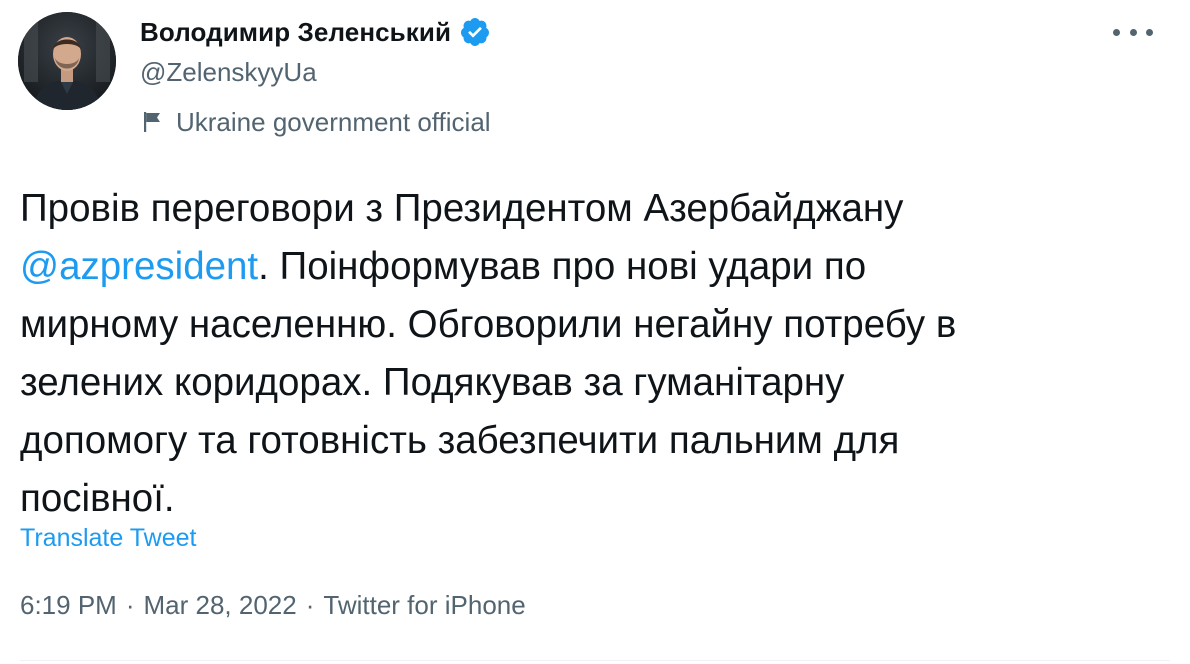  I want to click on tweet-time: 6:19 PM, so click(68, 605).